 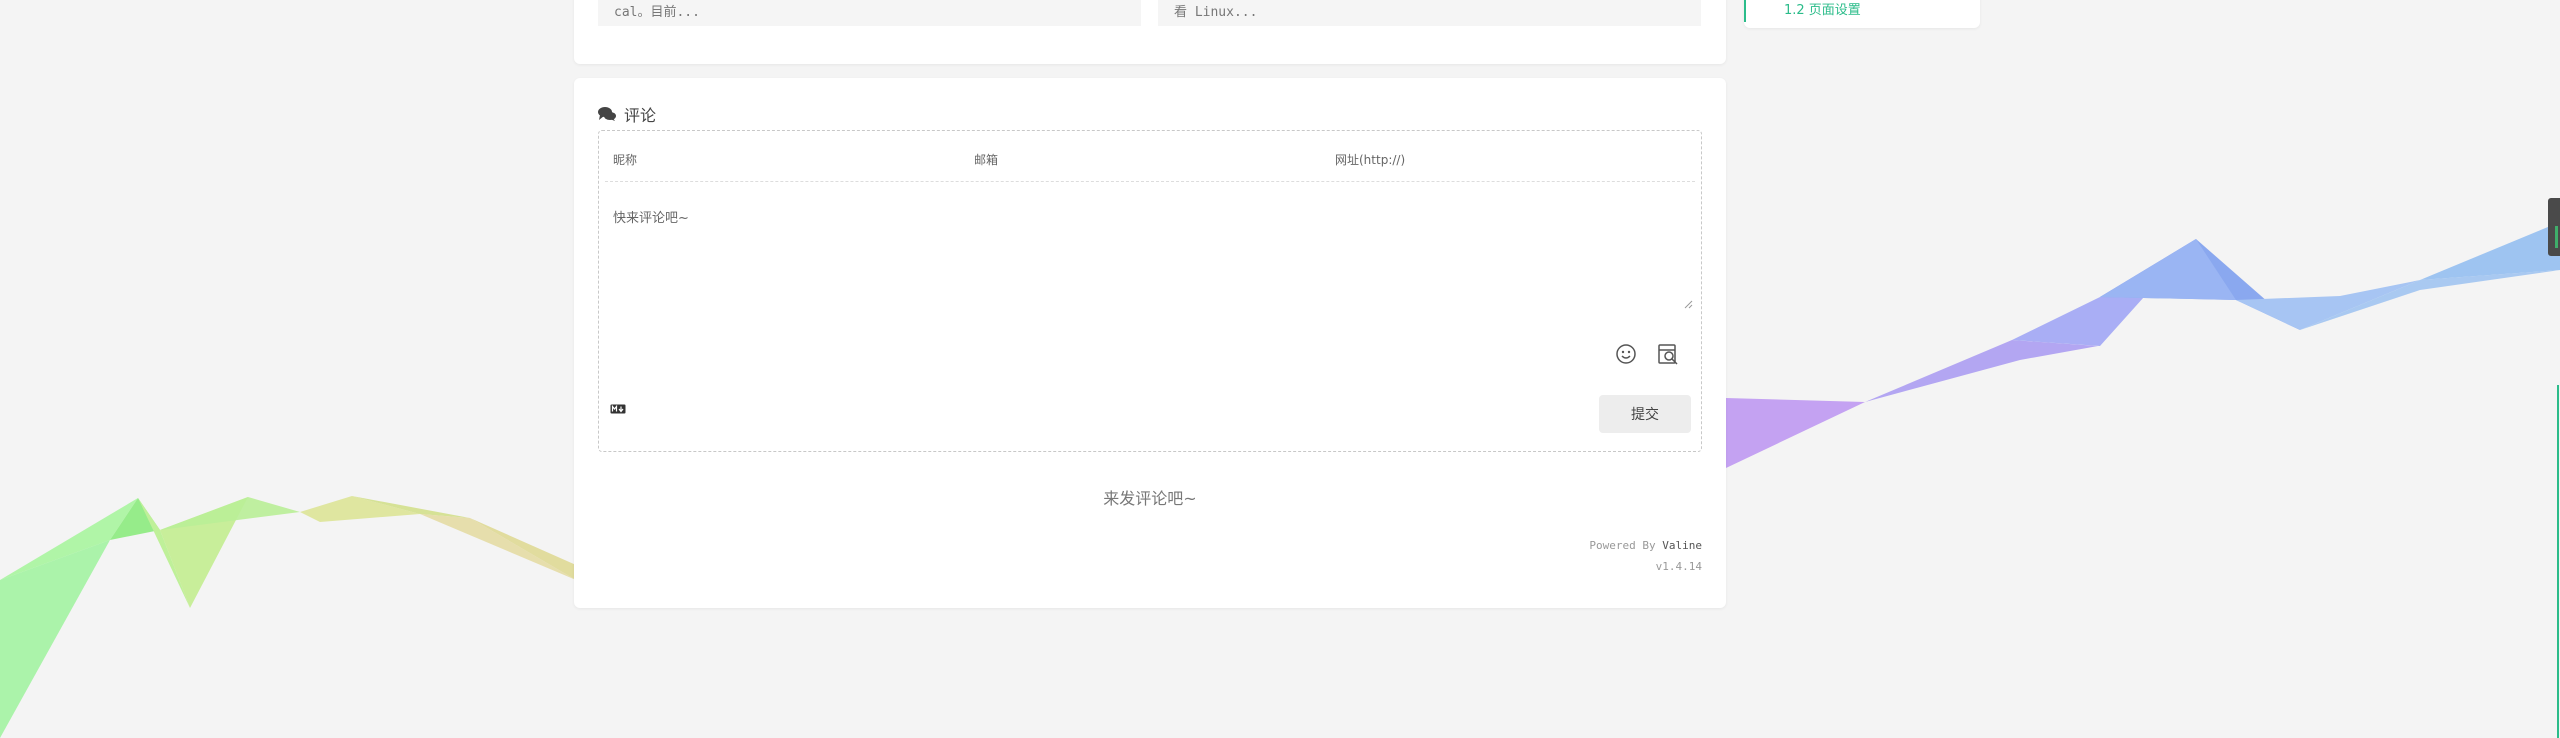 I want to click on nick-placeholder: 昵称, so click(x=625, y=160).